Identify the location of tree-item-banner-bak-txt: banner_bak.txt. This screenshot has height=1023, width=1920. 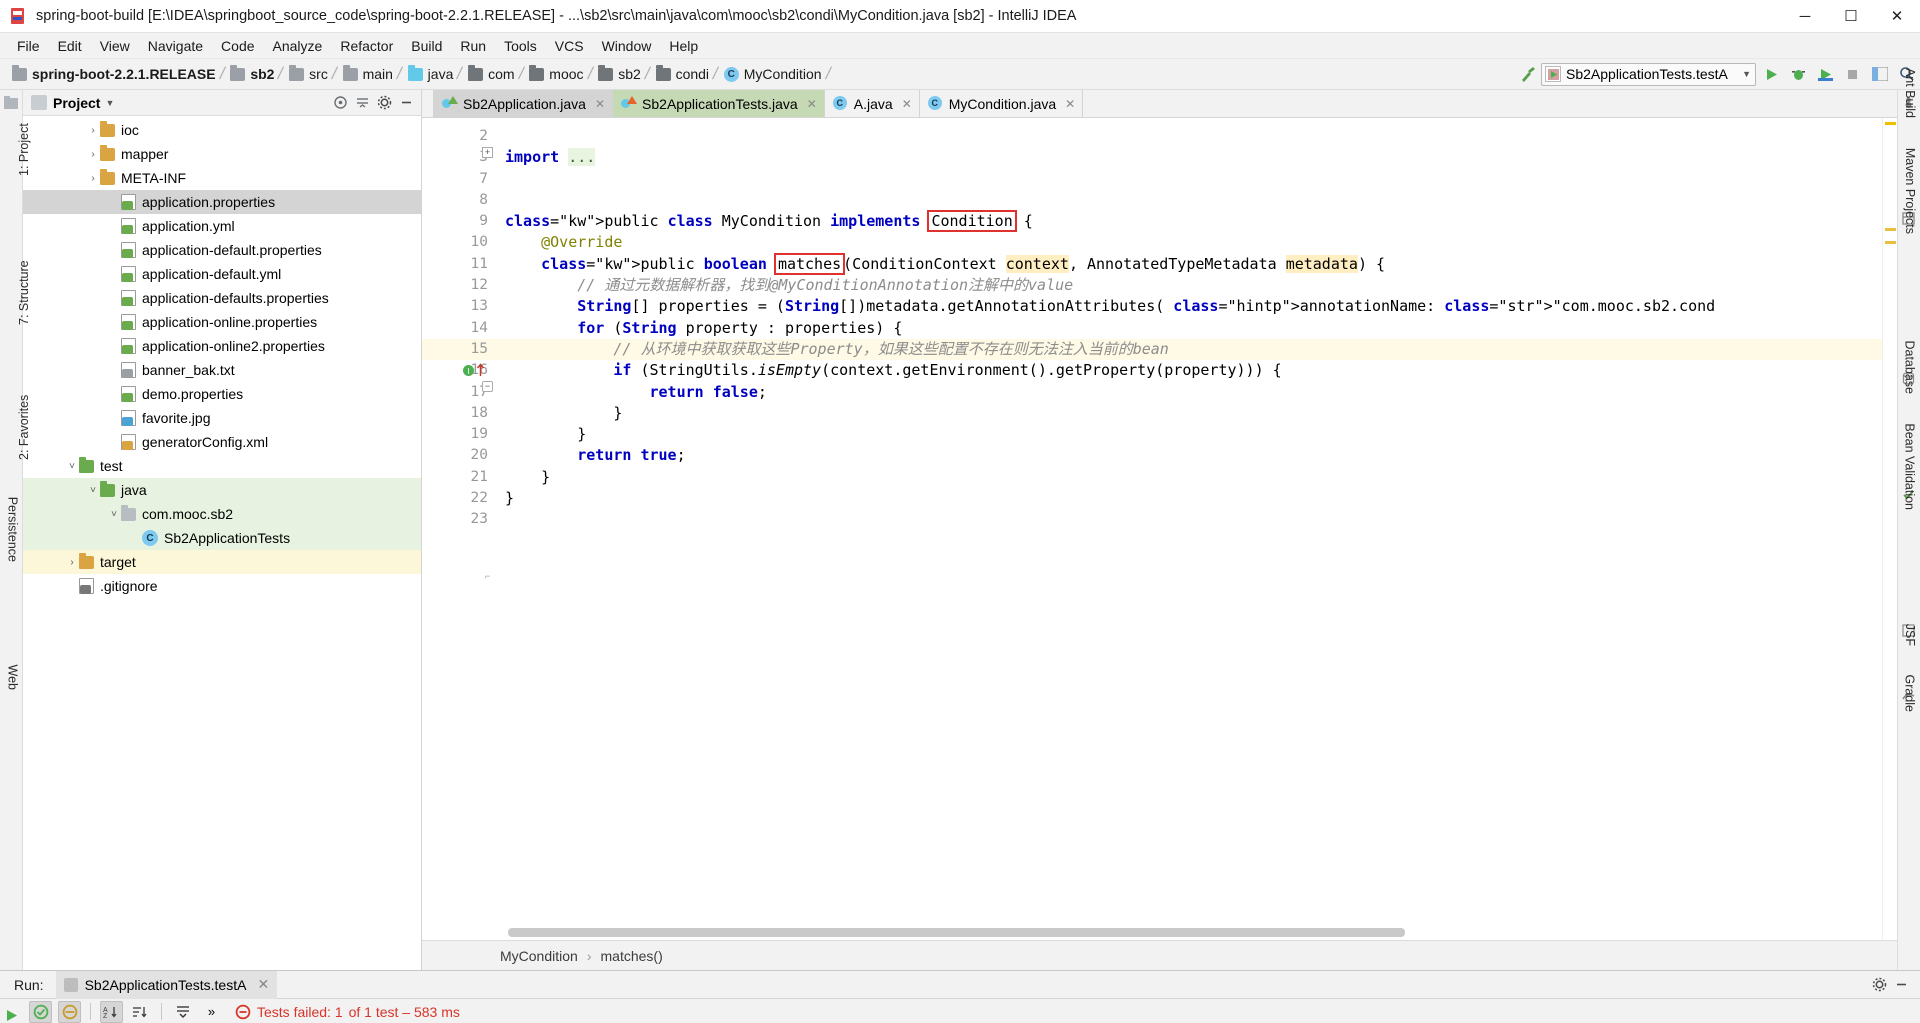
(222, 370).